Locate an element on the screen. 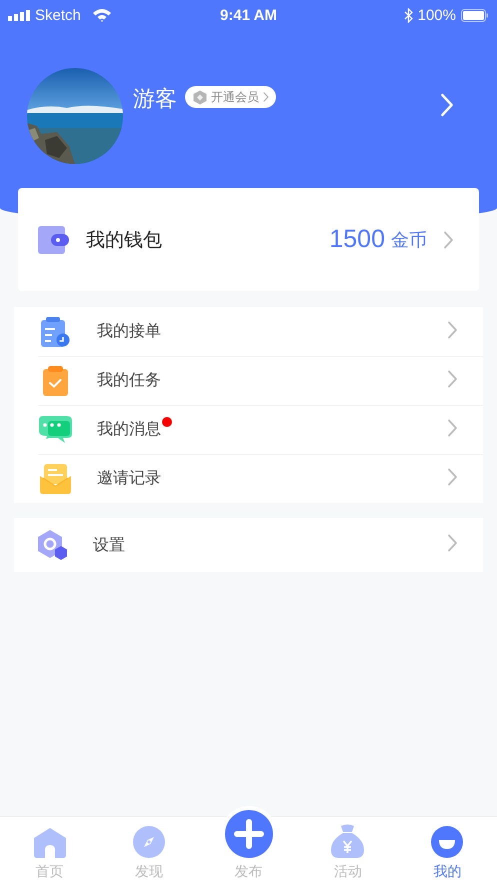 The height and width of the screenshot is (883, 497). settings-icon is located at coordinates (52, 545).